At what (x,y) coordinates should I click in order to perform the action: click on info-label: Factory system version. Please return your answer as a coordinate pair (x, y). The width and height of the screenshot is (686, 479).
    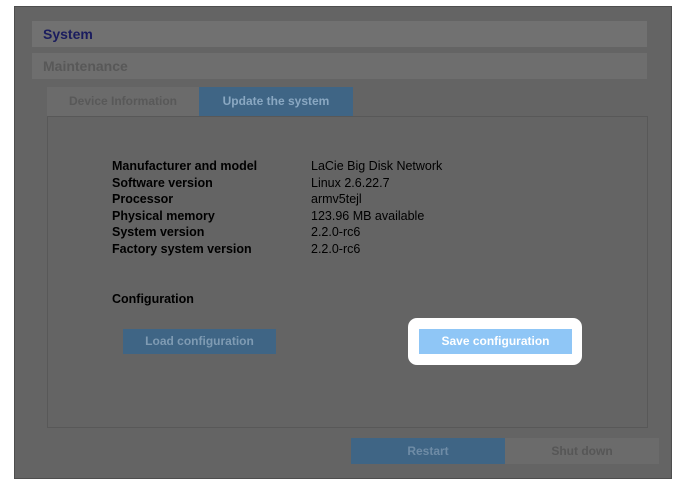
    Looking at the image, I should click on (182, 248).